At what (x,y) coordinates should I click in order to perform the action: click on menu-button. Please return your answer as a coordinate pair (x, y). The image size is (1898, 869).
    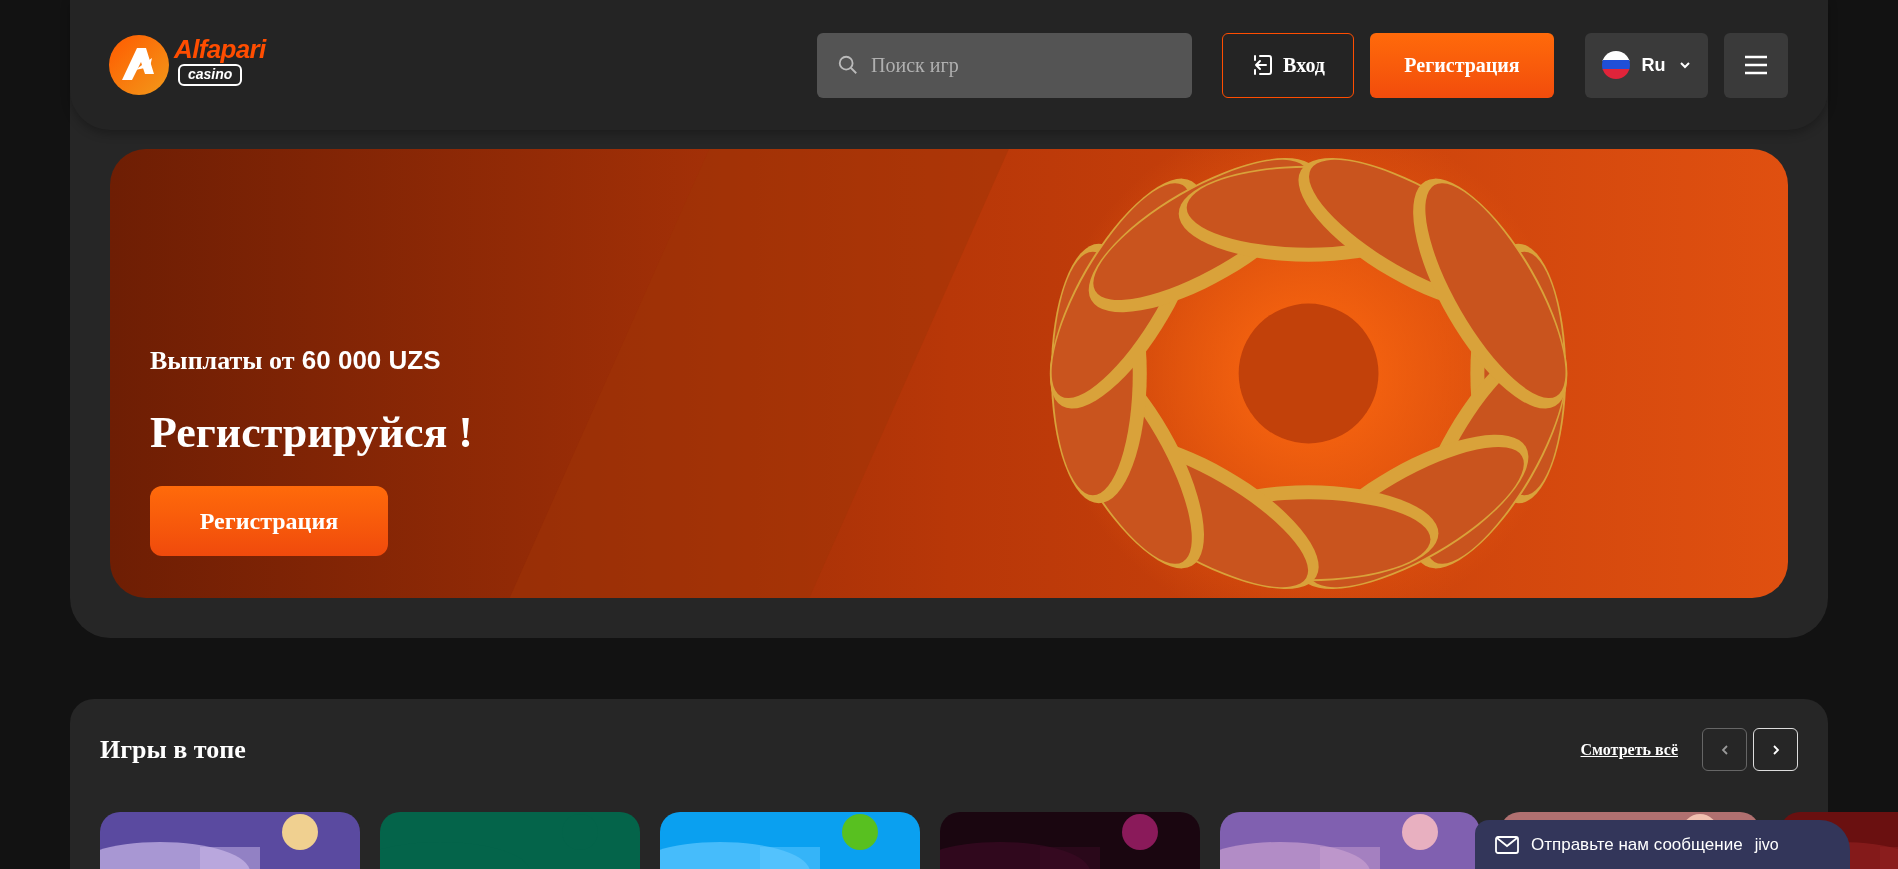
    Looking at the image, I should click on (1756, 65).